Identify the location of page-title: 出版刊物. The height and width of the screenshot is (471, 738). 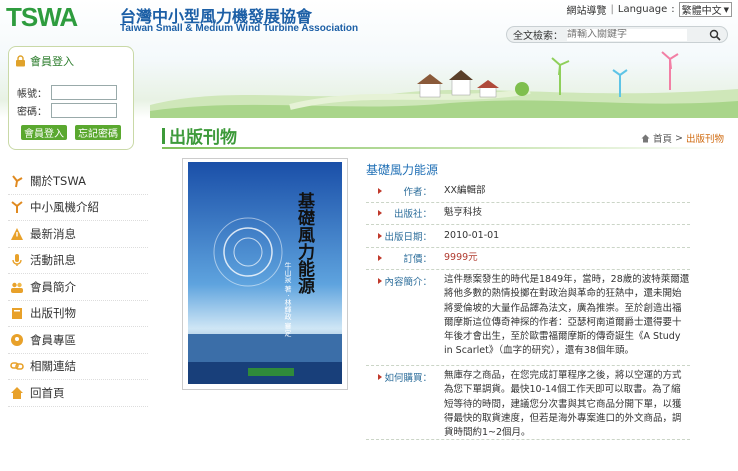
(199, 135).